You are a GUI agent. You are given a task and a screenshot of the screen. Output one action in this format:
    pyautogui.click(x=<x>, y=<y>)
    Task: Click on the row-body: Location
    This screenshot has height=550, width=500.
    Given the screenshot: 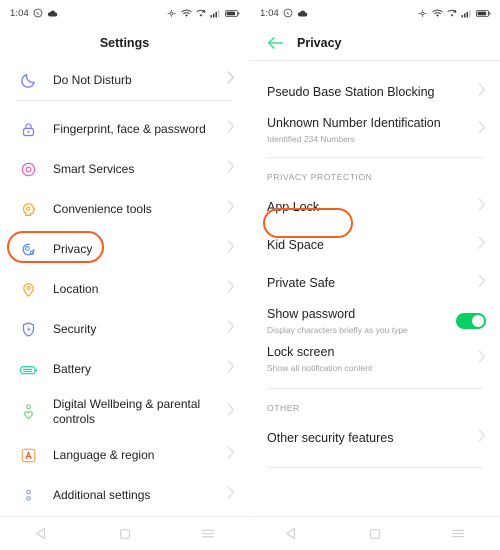 What is the action you would take?
    pyautogui.click(x=137, y=289)
    